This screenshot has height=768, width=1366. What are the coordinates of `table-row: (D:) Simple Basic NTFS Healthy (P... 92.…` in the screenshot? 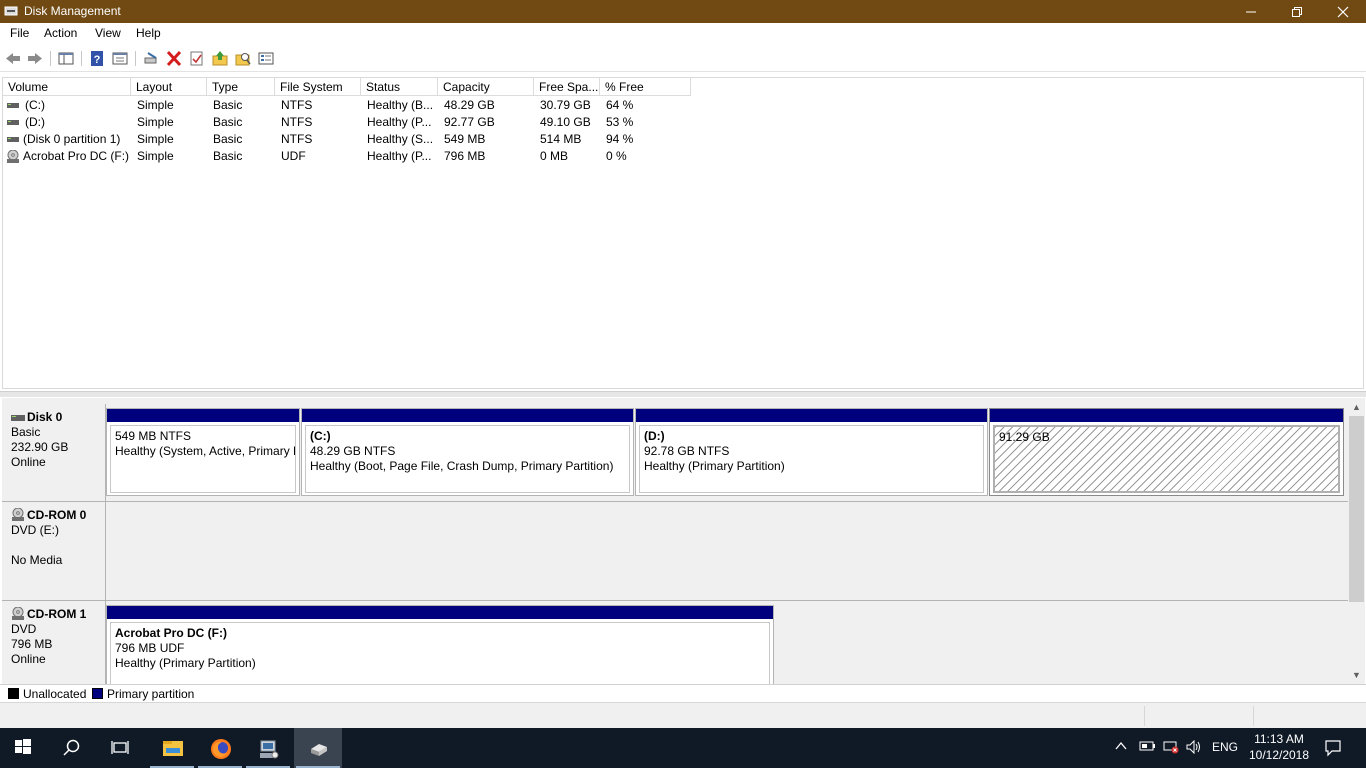 It's located at (348, 122).